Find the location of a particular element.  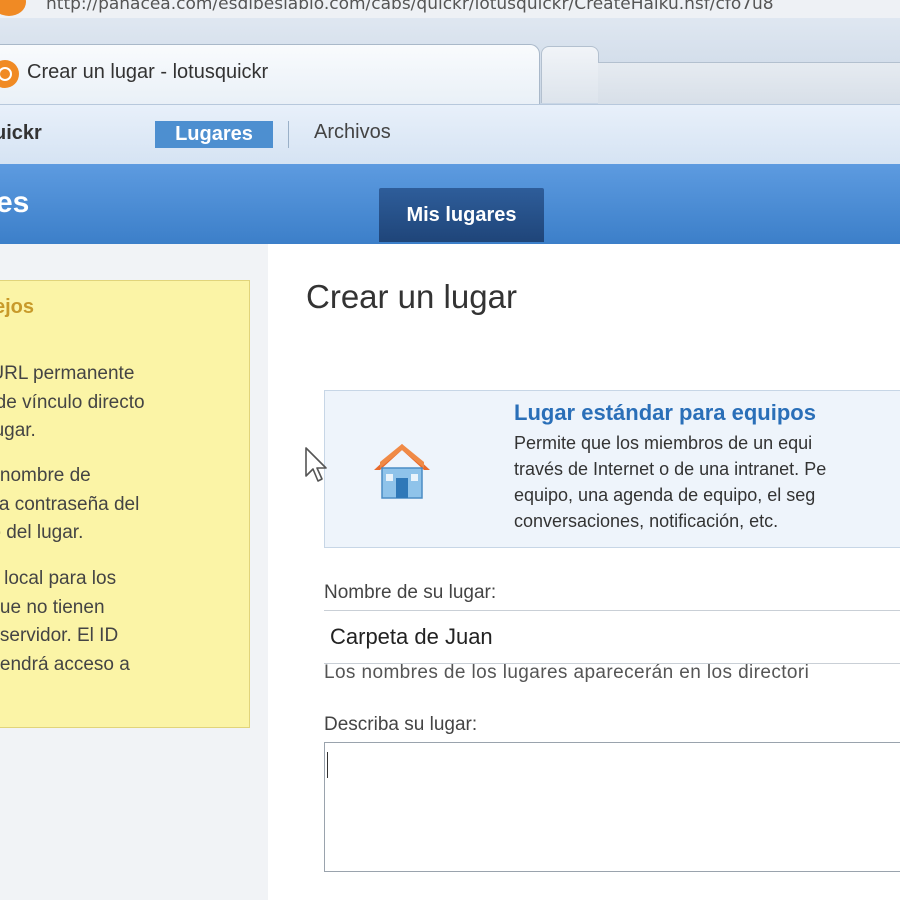

mouse-cursor-icon is located at coordinates (316, 464).